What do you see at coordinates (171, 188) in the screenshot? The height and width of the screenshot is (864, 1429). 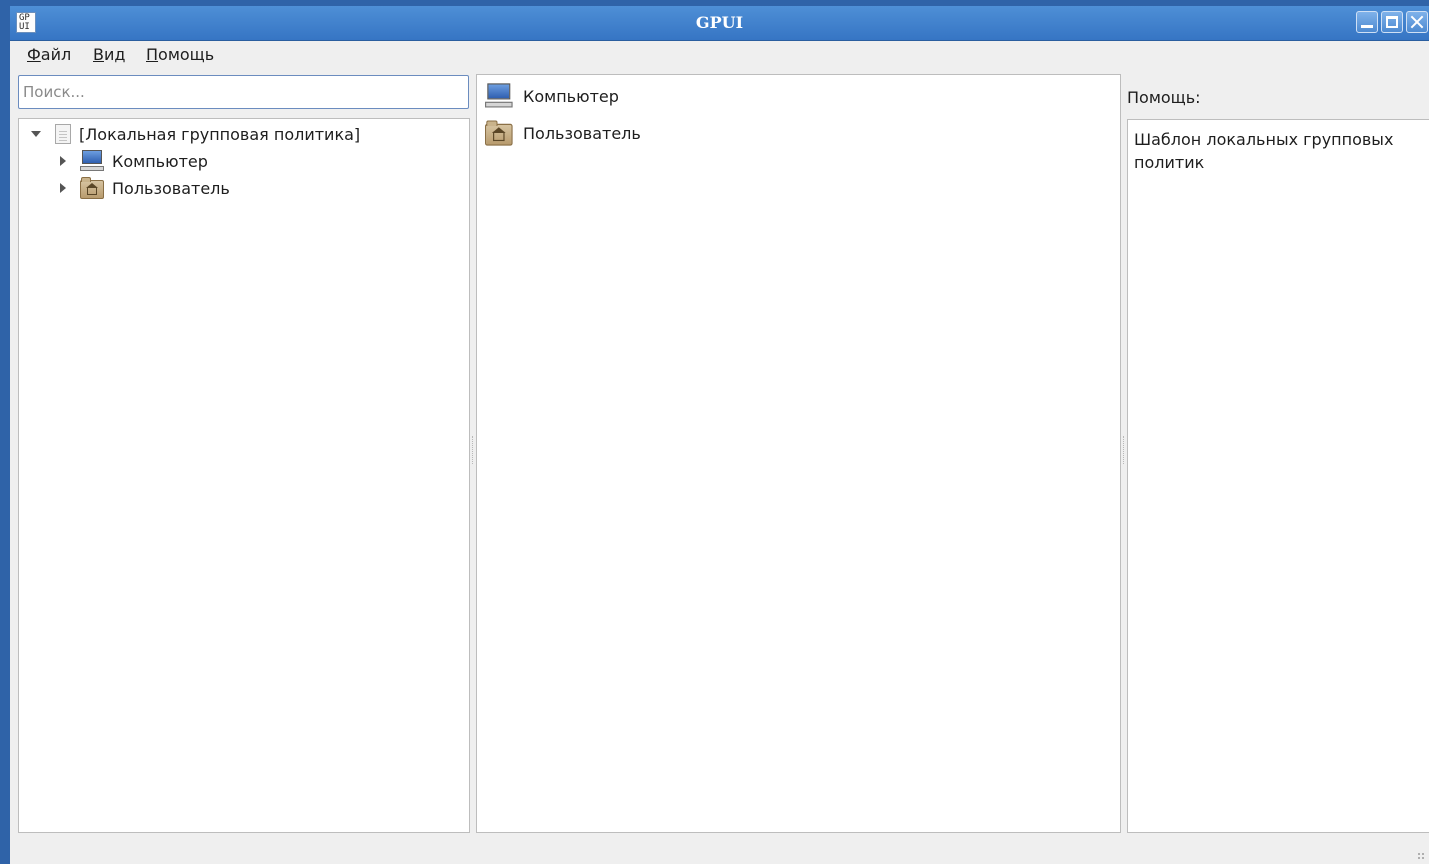 I see `tree-item-label: Пользователь` at bounding box center [171, 188].